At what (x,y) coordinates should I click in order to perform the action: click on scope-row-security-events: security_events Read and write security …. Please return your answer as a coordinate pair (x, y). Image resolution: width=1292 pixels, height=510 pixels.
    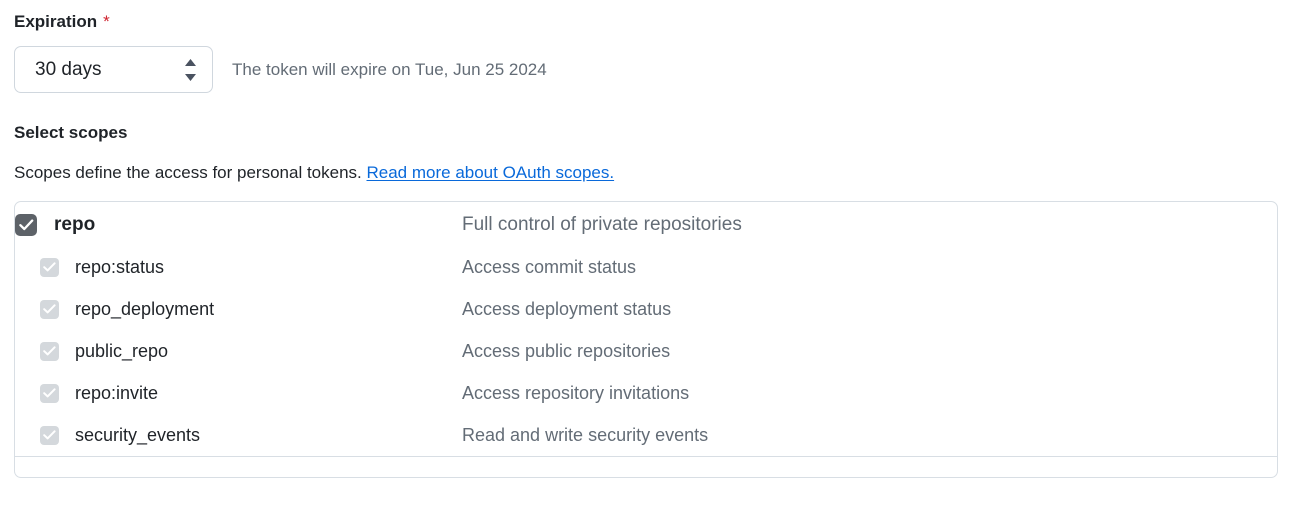
    Looking at the image, I should click on (646, 435).